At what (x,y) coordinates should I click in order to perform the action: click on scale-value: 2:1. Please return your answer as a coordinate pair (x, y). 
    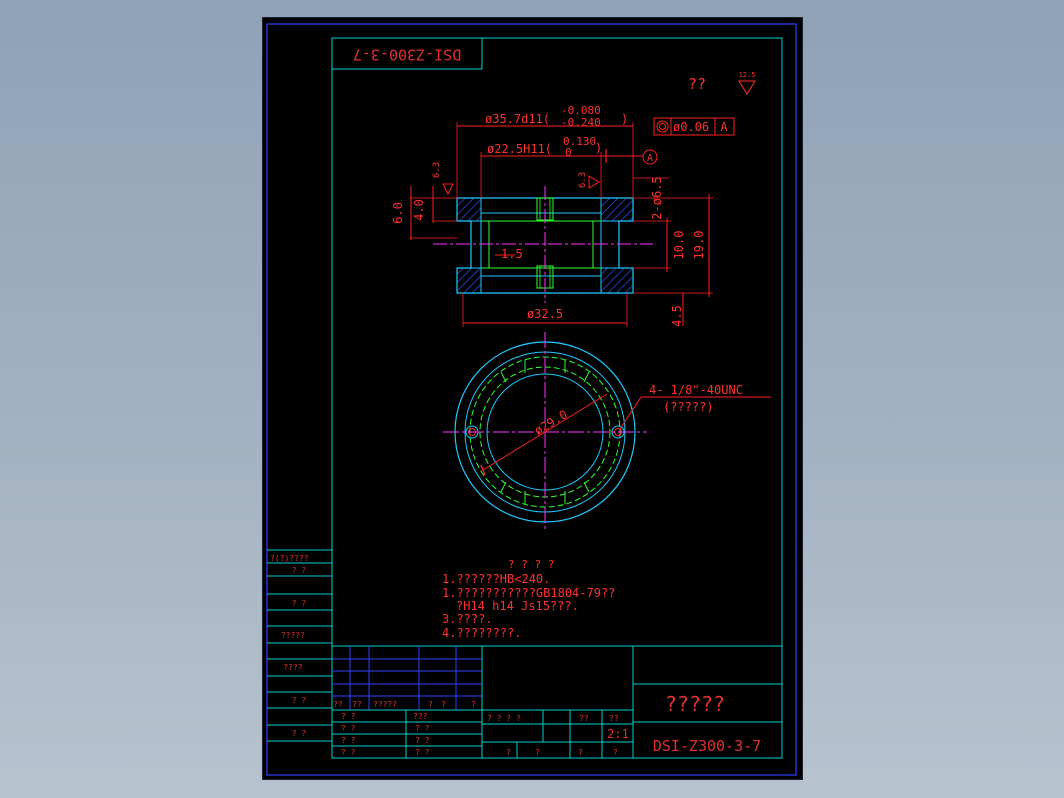
    Looking at the image, I should click on (618, 734).